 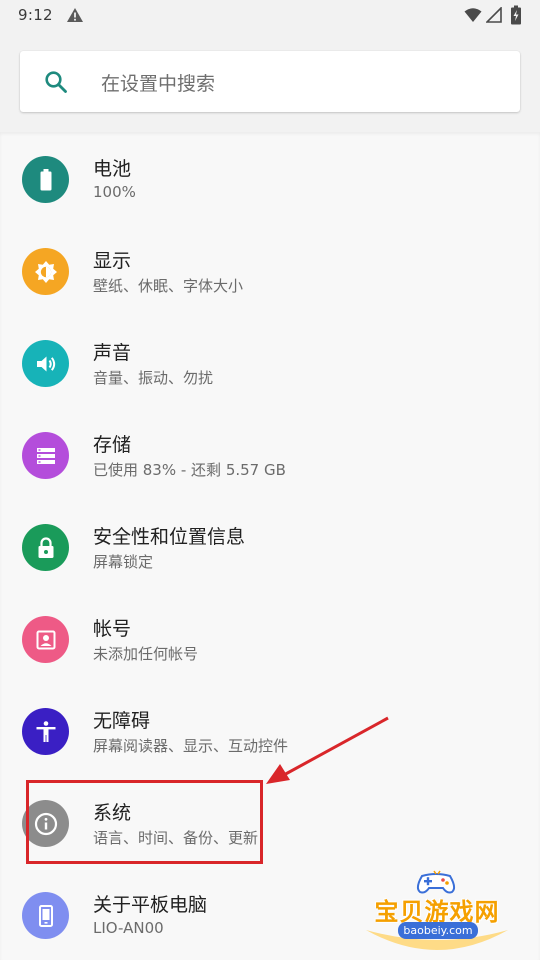 What do you see at coordinates (494, 15) in the screenshot?
I see `signal-icon` at bounding box center [494, 15].